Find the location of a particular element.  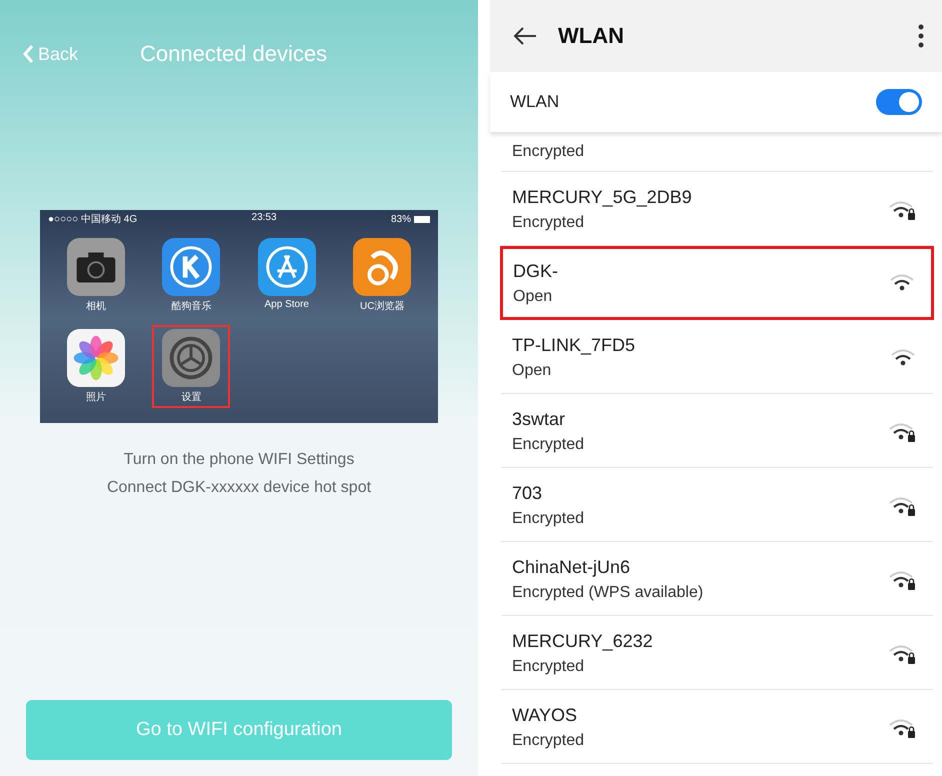

network-name: TP-LINK_7FD5 is located at coordinates (574, 345).